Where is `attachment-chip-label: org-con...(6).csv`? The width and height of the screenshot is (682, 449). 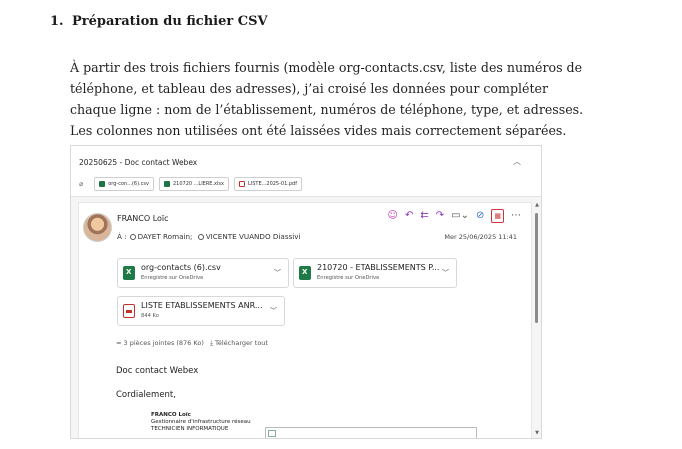
attachment-chip-label: org-con...(6).csv is located at coordinates (128, 184).